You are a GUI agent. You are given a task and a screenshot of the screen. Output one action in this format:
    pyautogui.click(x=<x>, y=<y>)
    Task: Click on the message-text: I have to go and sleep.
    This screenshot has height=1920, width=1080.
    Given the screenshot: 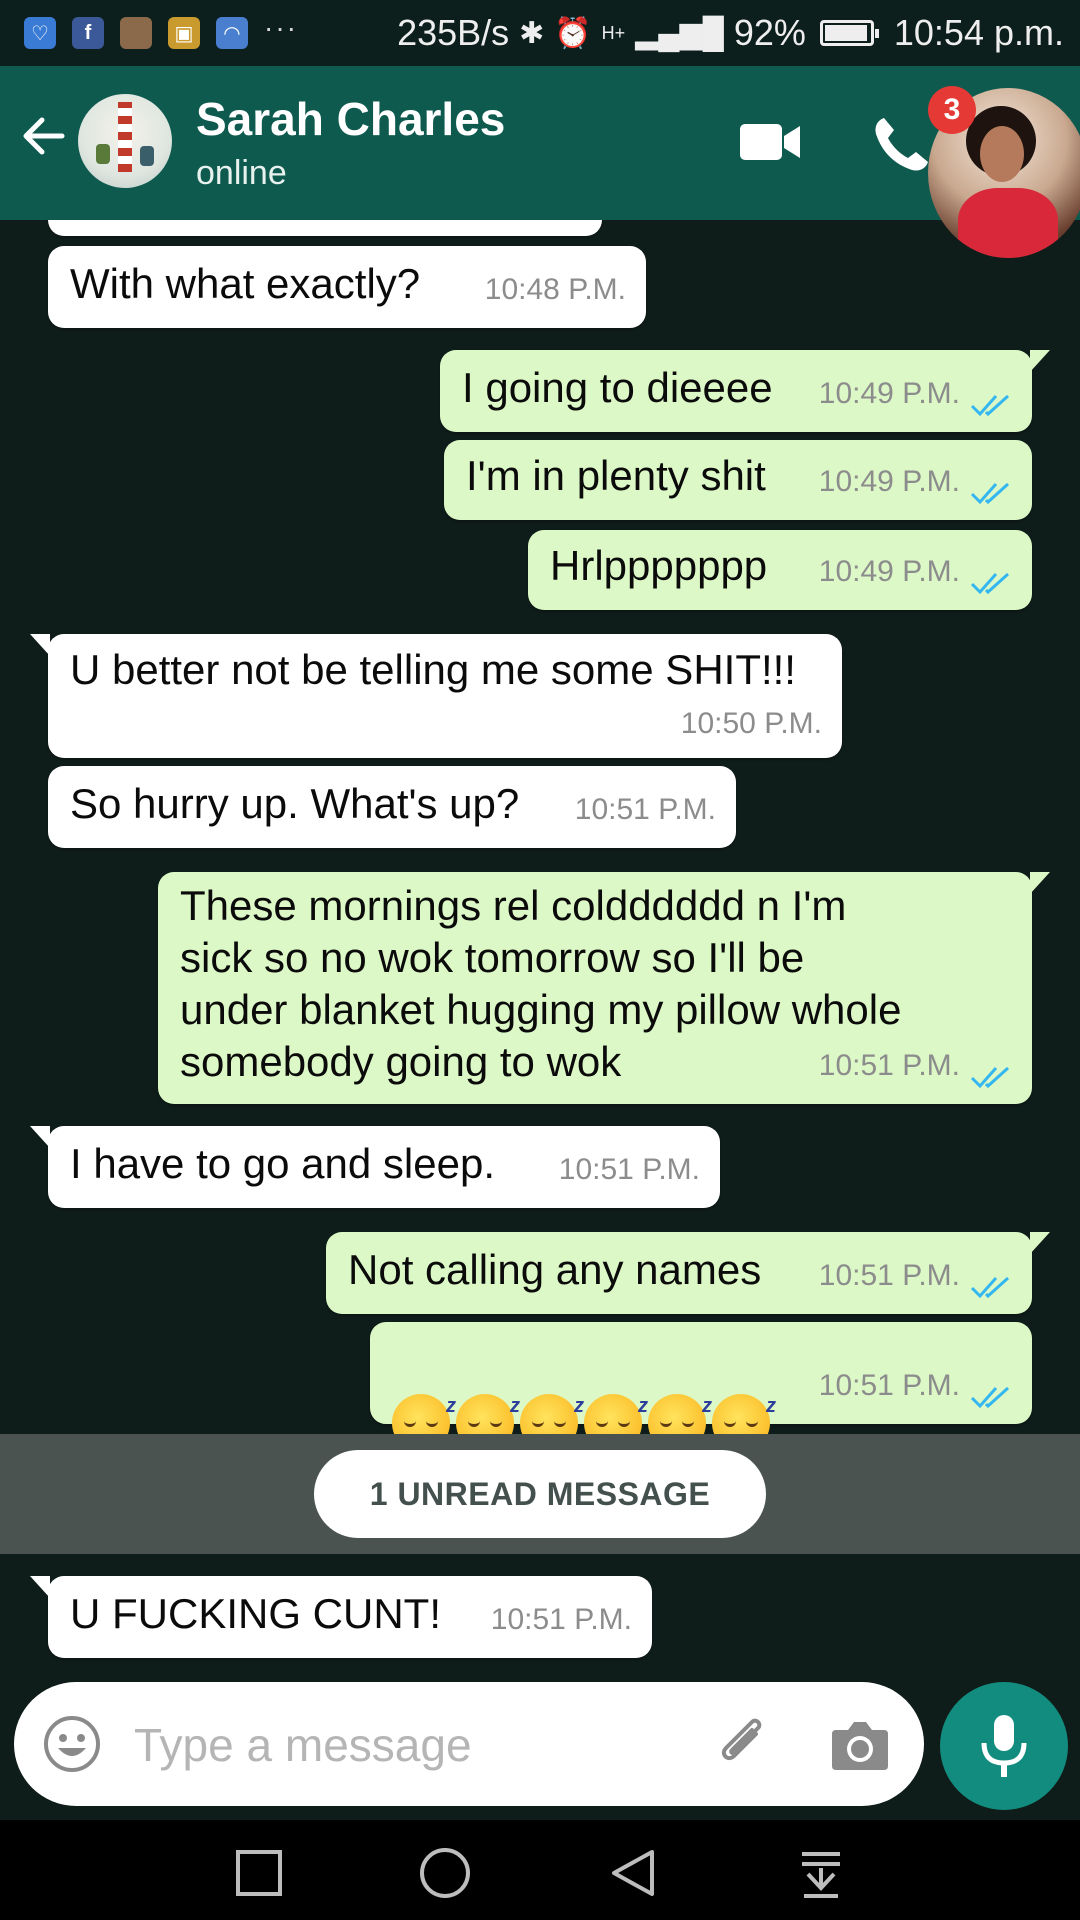 What is the action you would take?
    pyautogui.click(x=282, y=1163)
    